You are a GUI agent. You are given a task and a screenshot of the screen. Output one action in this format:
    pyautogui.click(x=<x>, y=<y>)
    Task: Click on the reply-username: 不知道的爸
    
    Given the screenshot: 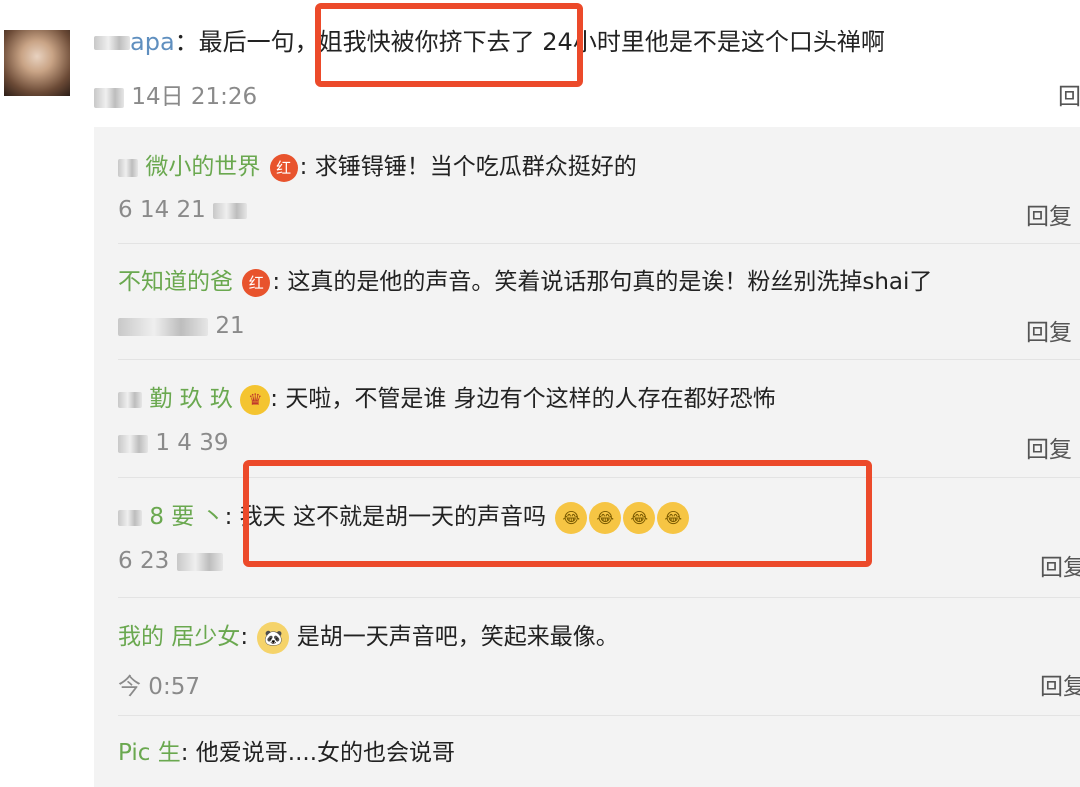 What is the action you would take?
    pyautogui.click(x=175, y=282)
    